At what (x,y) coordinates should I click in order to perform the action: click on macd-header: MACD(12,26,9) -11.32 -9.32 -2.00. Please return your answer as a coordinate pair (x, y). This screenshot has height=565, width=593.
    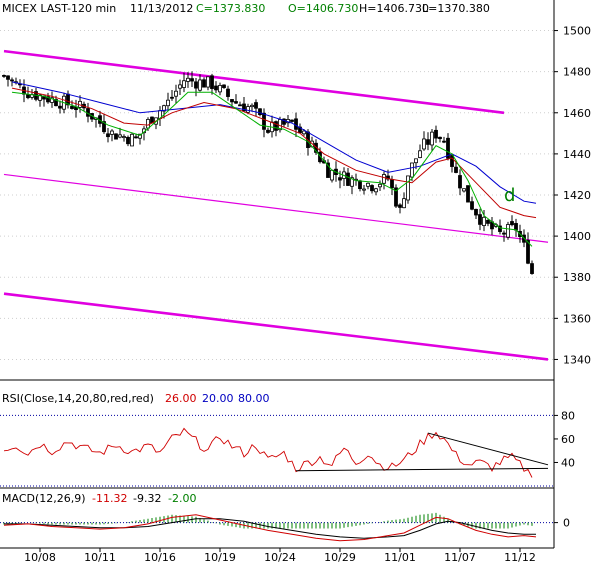
    Looking at the image, I should click on (99, 498).